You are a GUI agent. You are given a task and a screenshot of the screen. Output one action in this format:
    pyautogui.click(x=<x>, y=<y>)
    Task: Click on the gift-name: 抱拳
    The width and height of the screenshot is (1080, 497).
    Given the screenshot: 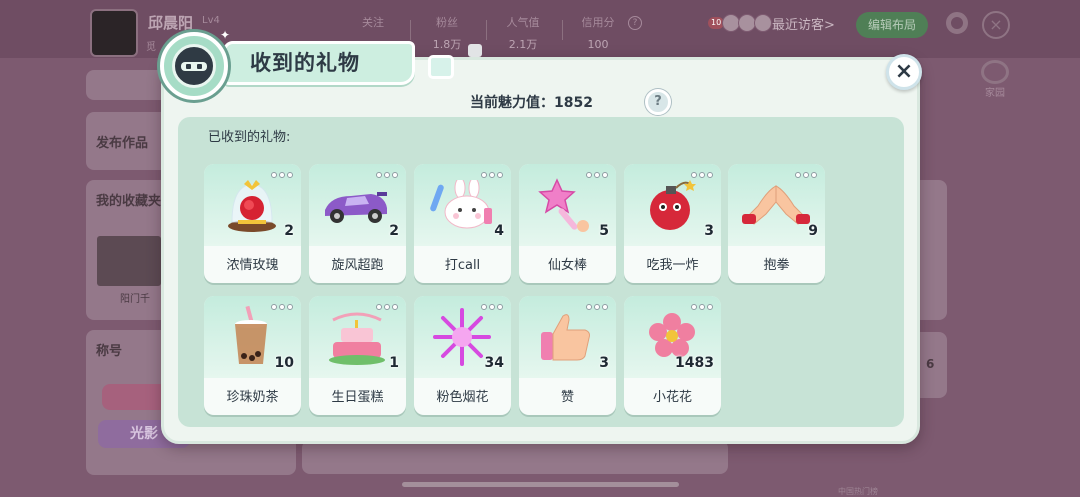 What is the action you would take?
    pyautogui.click(x=776, y=265)
    